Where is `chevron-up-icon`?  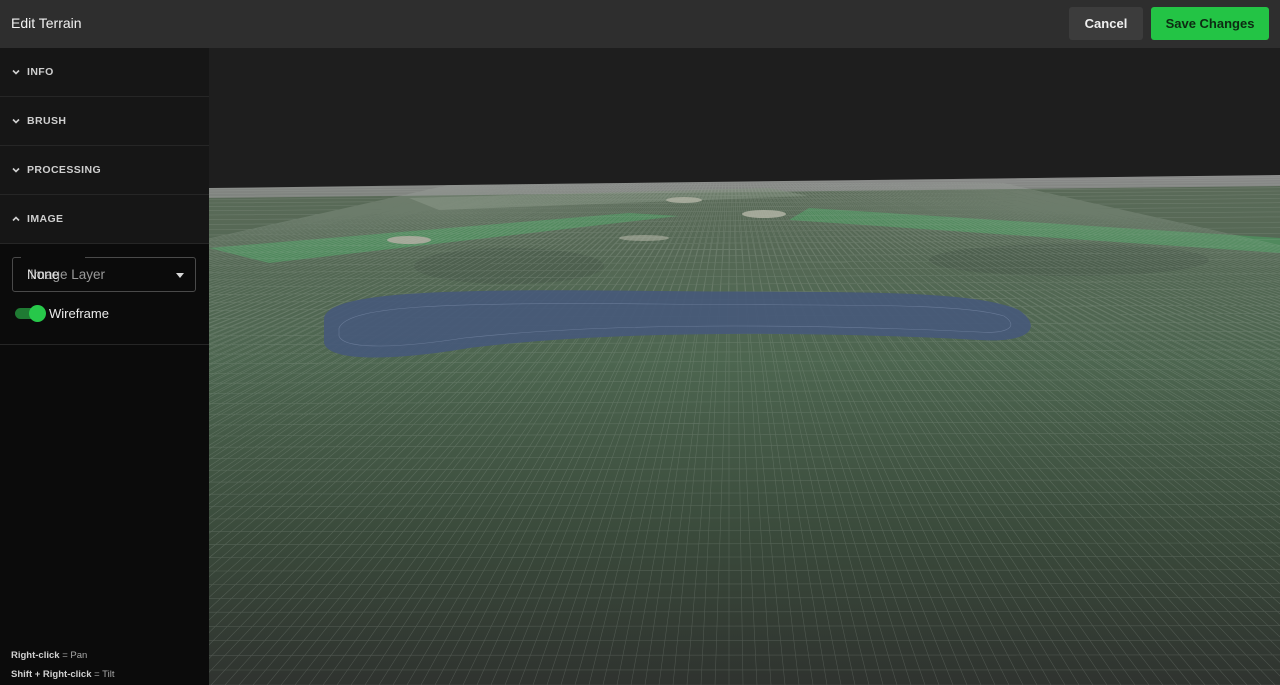 chevron-up-icon is located at coordinates (16, 219).